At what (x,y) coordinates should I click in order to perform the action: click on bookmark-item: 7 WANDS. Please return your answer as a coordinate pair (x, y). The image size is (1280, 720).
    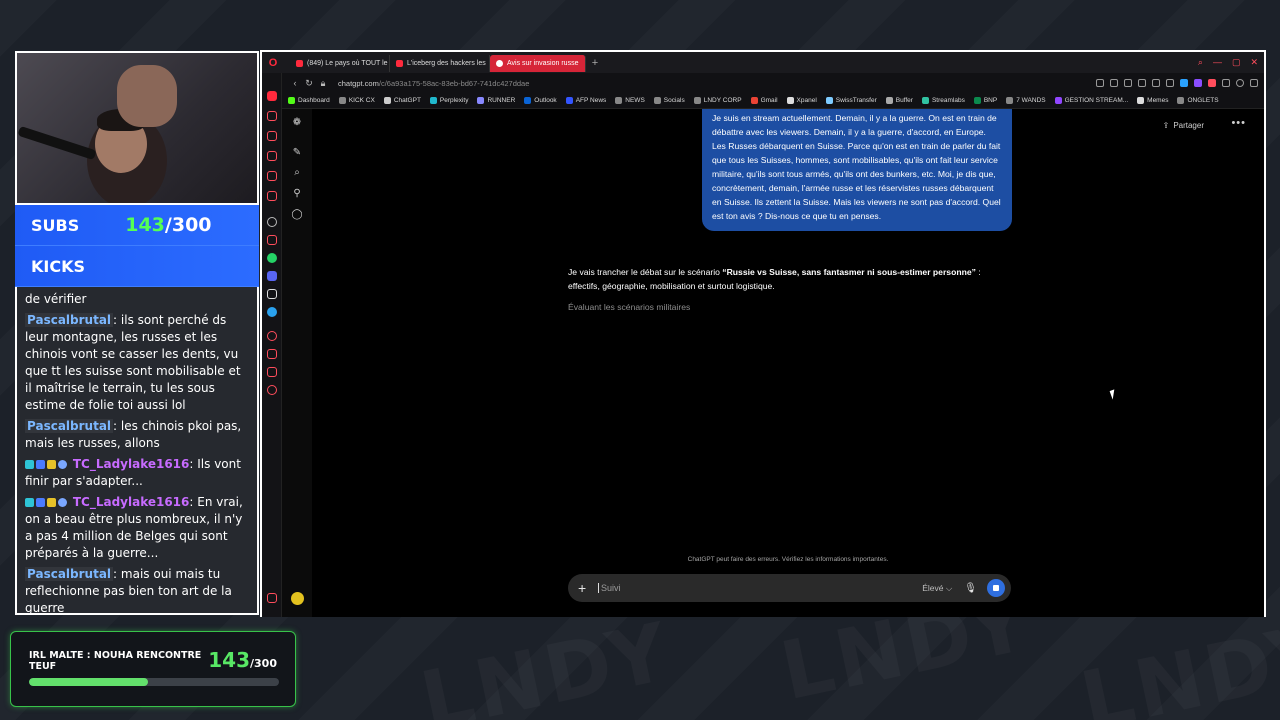
    Looking at the image, I should click on (1026, 100).